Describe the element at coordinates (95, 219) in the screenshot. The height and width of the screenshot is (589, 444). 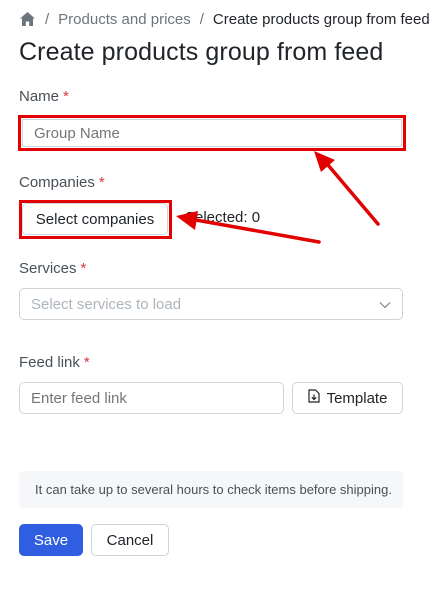
I see `annotation-box-companies` at that location.